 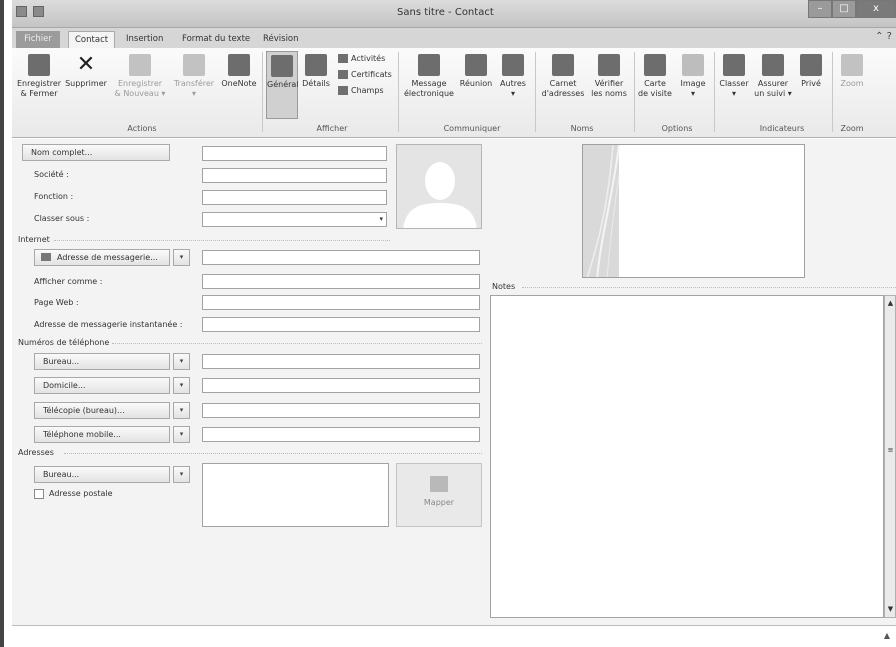 I want to click on fields-button: Champs, so click(x=361, y=90).